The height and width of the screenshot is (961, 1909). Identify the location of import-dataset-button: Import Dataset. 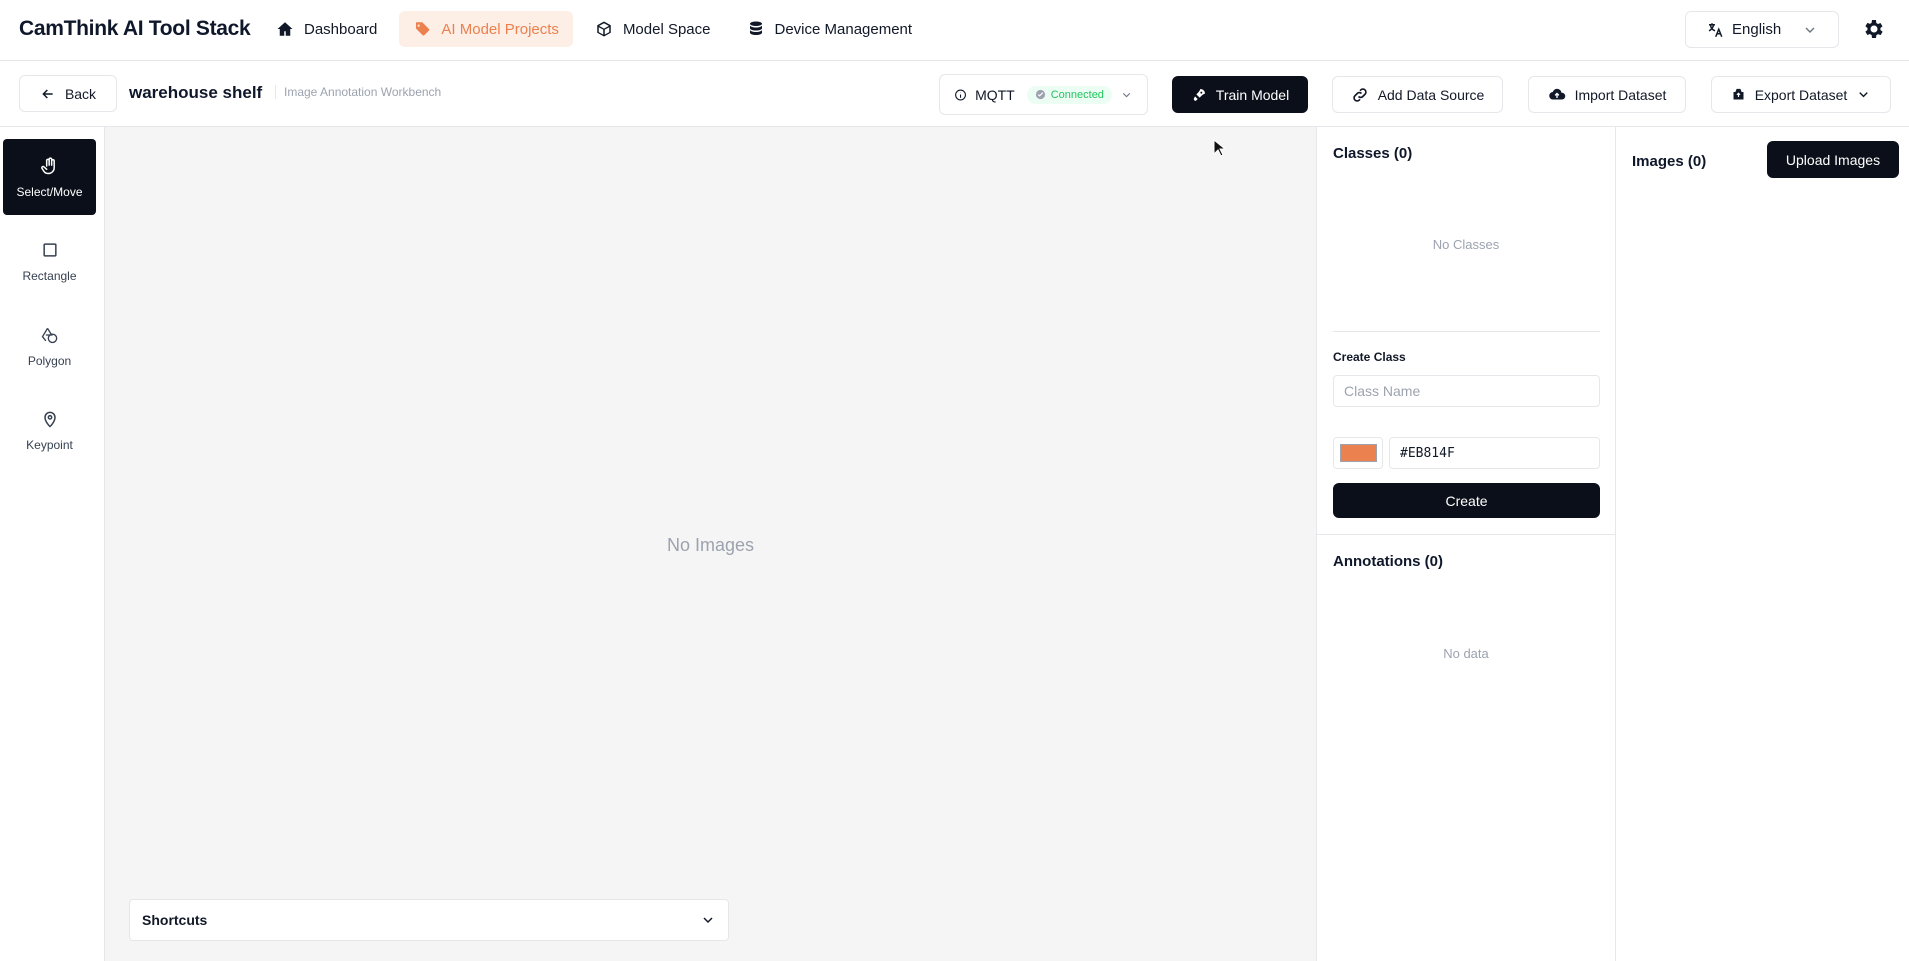
(1607, 94).